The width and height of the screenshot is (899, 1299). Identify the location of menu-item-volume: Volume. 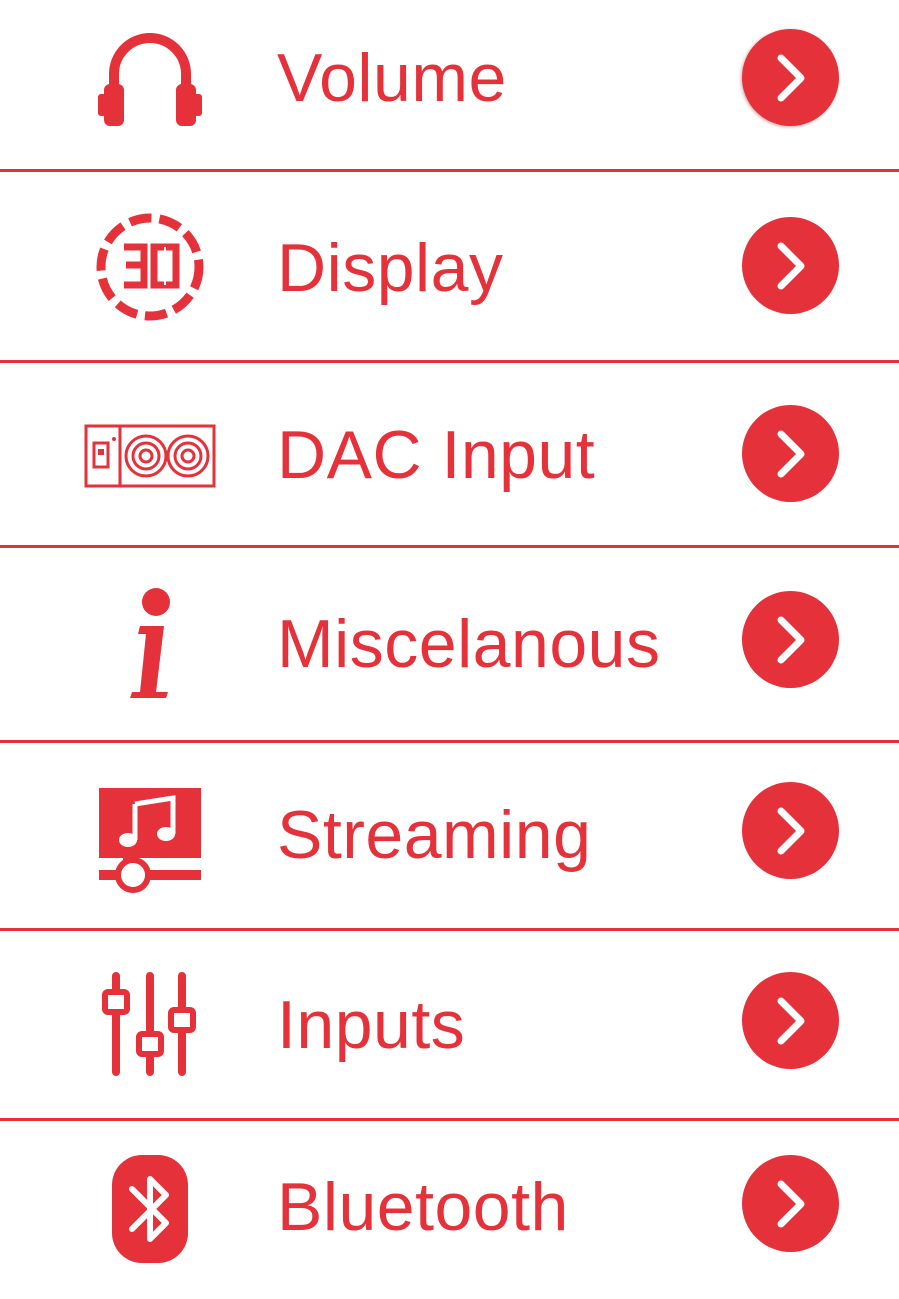
(449, 85).